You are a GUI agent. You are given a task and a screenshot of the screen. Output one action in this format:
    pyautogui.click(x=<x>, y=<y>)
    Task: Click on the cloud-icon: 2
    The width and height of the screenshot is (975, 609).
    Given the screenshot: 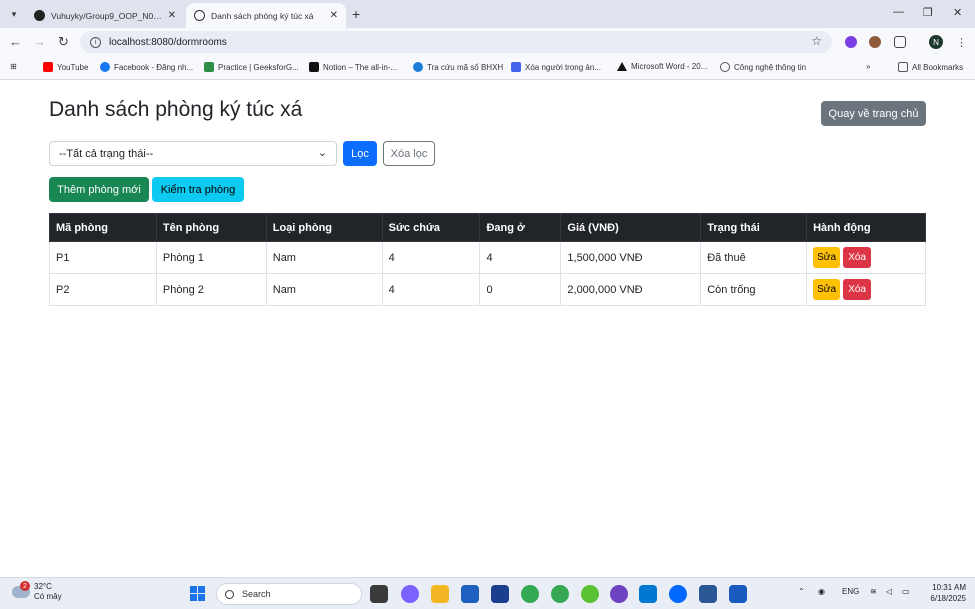 What is the action you would take?
    pyautogui.click(x=21, y=589)
    